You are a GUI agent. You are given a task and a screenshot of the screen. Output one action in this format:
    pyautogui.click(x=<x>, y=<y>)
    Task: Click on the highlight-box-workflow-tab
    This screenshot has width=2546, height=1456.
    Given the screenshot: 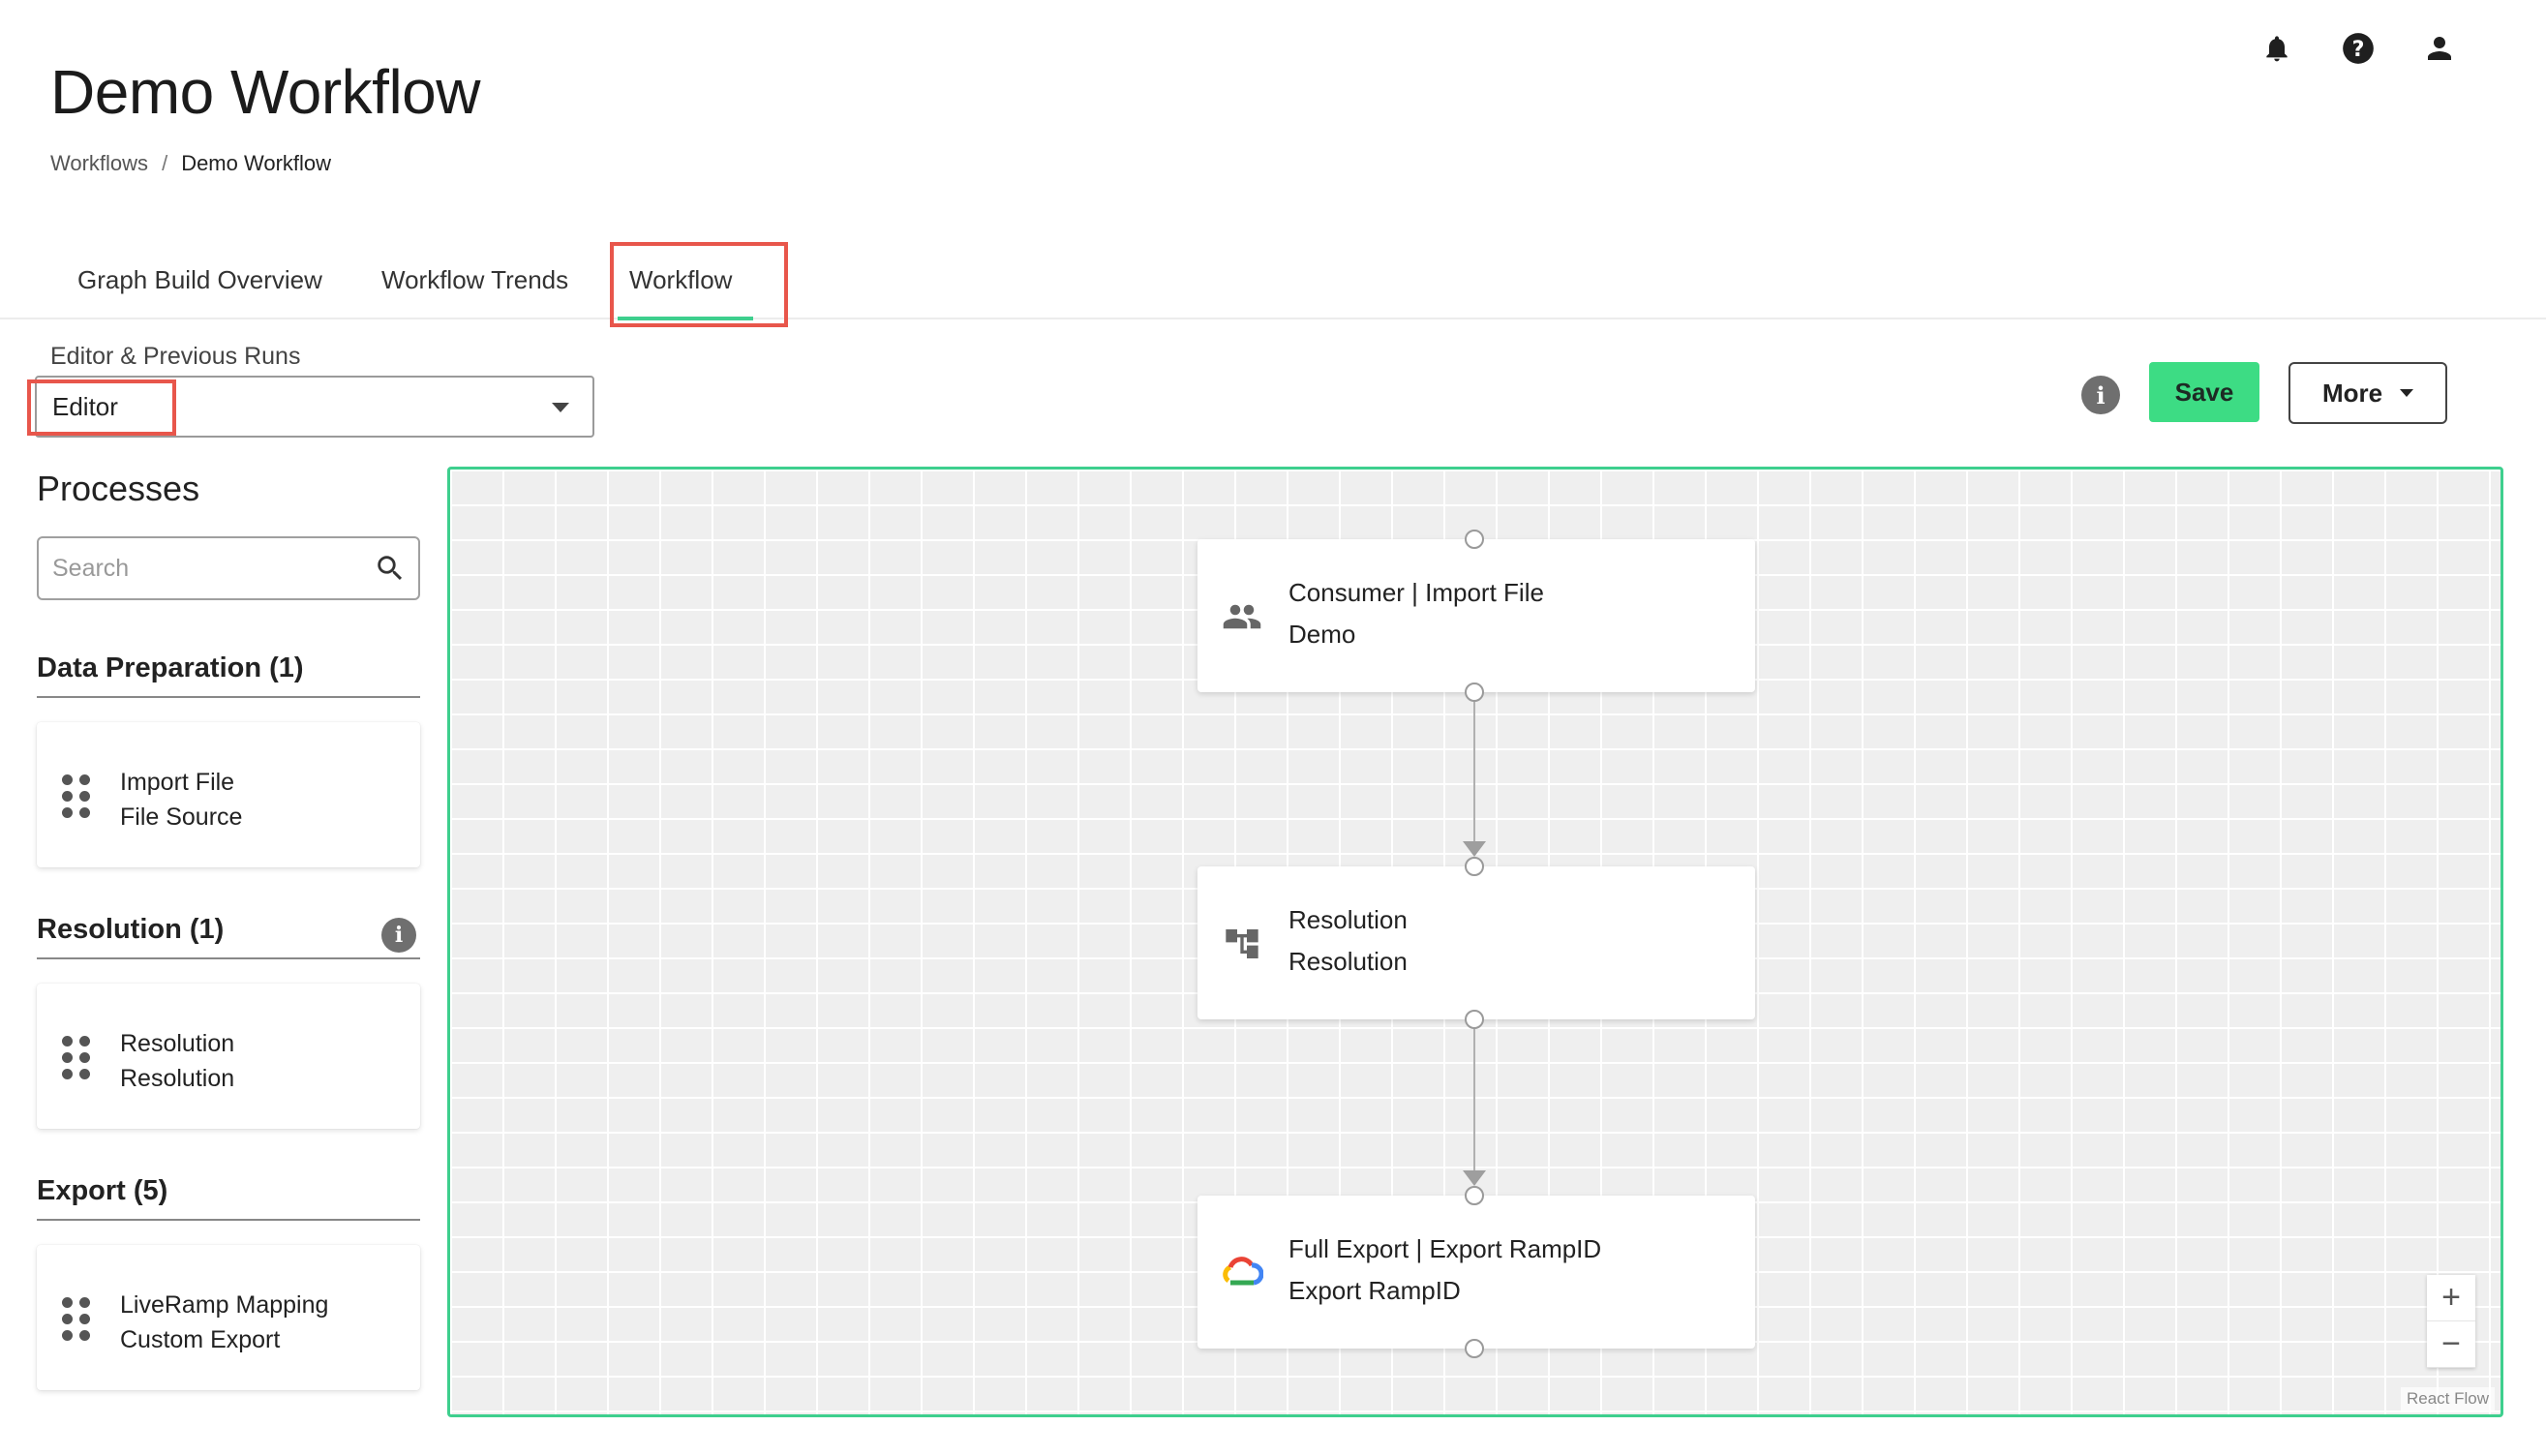 What is the action you would take?
    pyautogui.click(x=699, y=285)
    